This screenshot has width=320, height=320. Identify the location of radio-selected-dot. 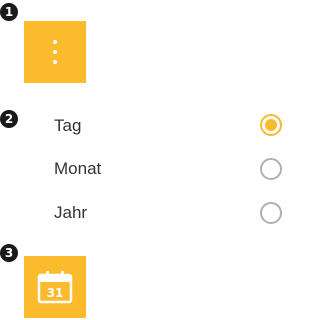
(271, 125).